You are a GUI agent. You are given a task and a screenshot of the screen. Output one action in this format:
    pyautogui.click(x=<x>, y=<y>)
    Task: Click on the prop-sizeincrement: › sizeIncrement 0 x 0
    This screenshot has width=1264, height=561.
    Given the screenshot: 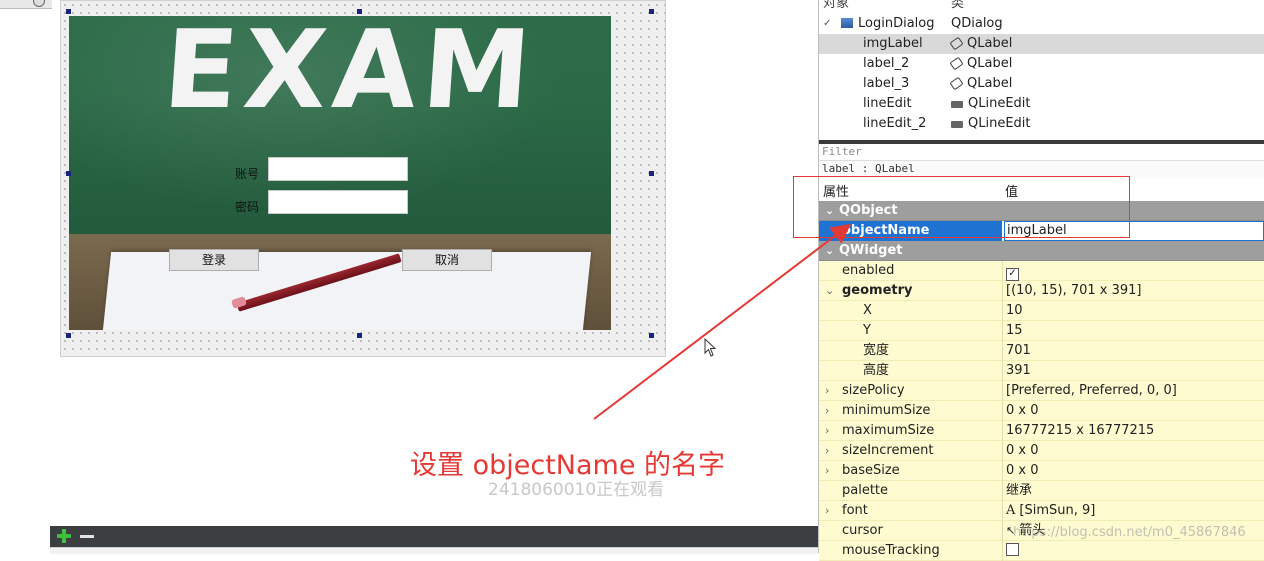 What is the action you would take?
    pyautogui.click(x=1041, y=451)
    